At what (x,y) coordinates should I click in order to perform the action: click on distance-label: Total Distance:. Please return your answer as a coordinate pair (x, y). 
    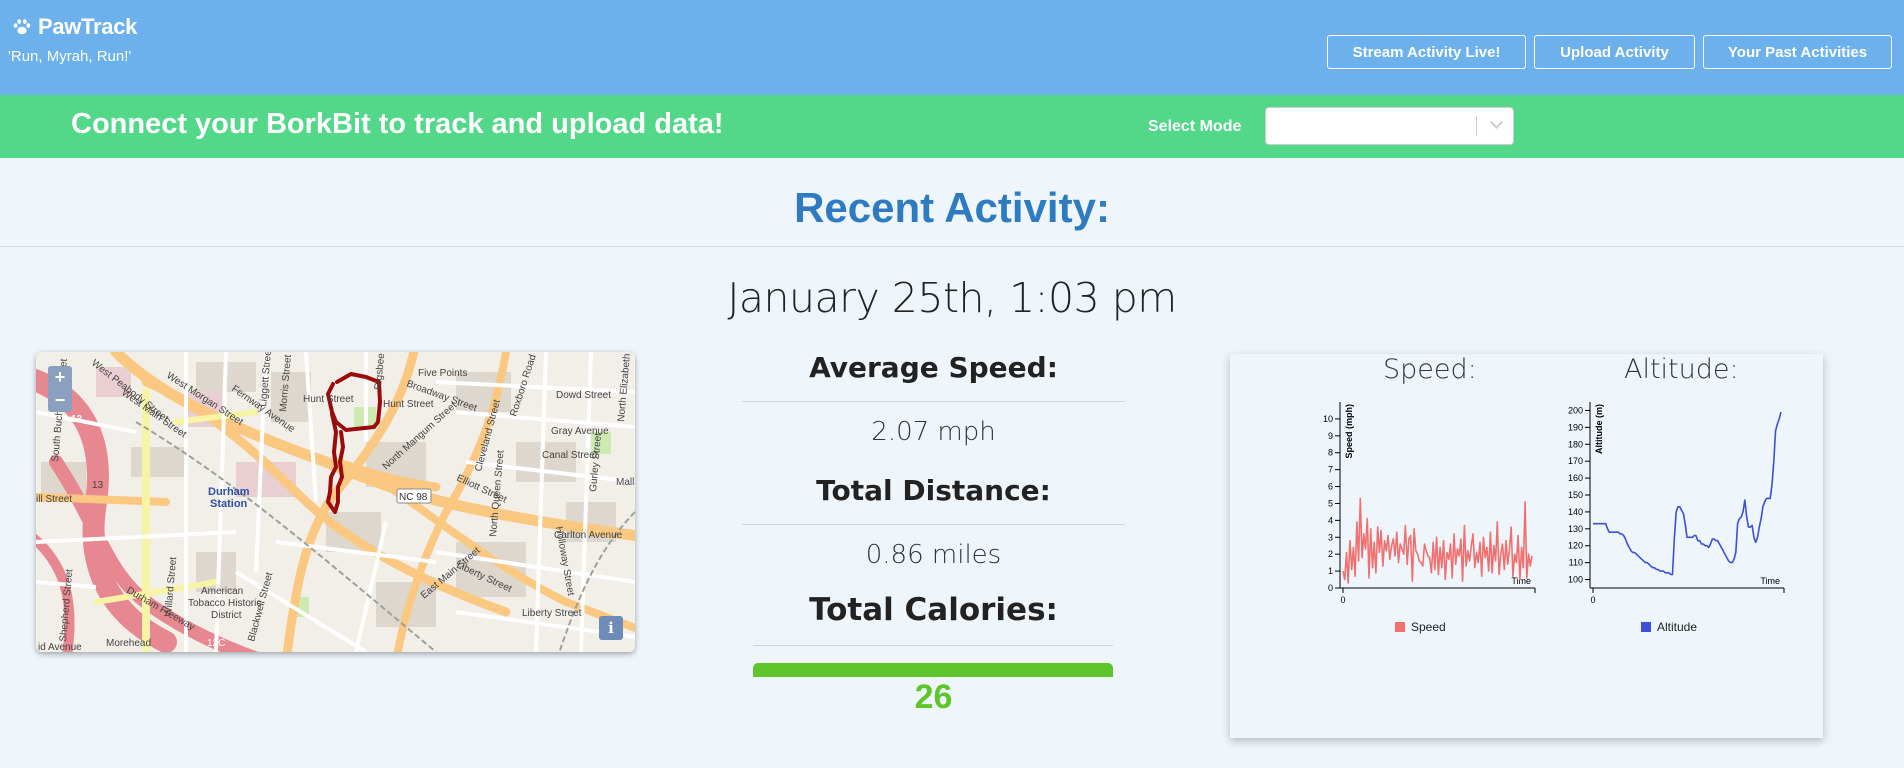
    Looking at the image, I should click on (933, 490).